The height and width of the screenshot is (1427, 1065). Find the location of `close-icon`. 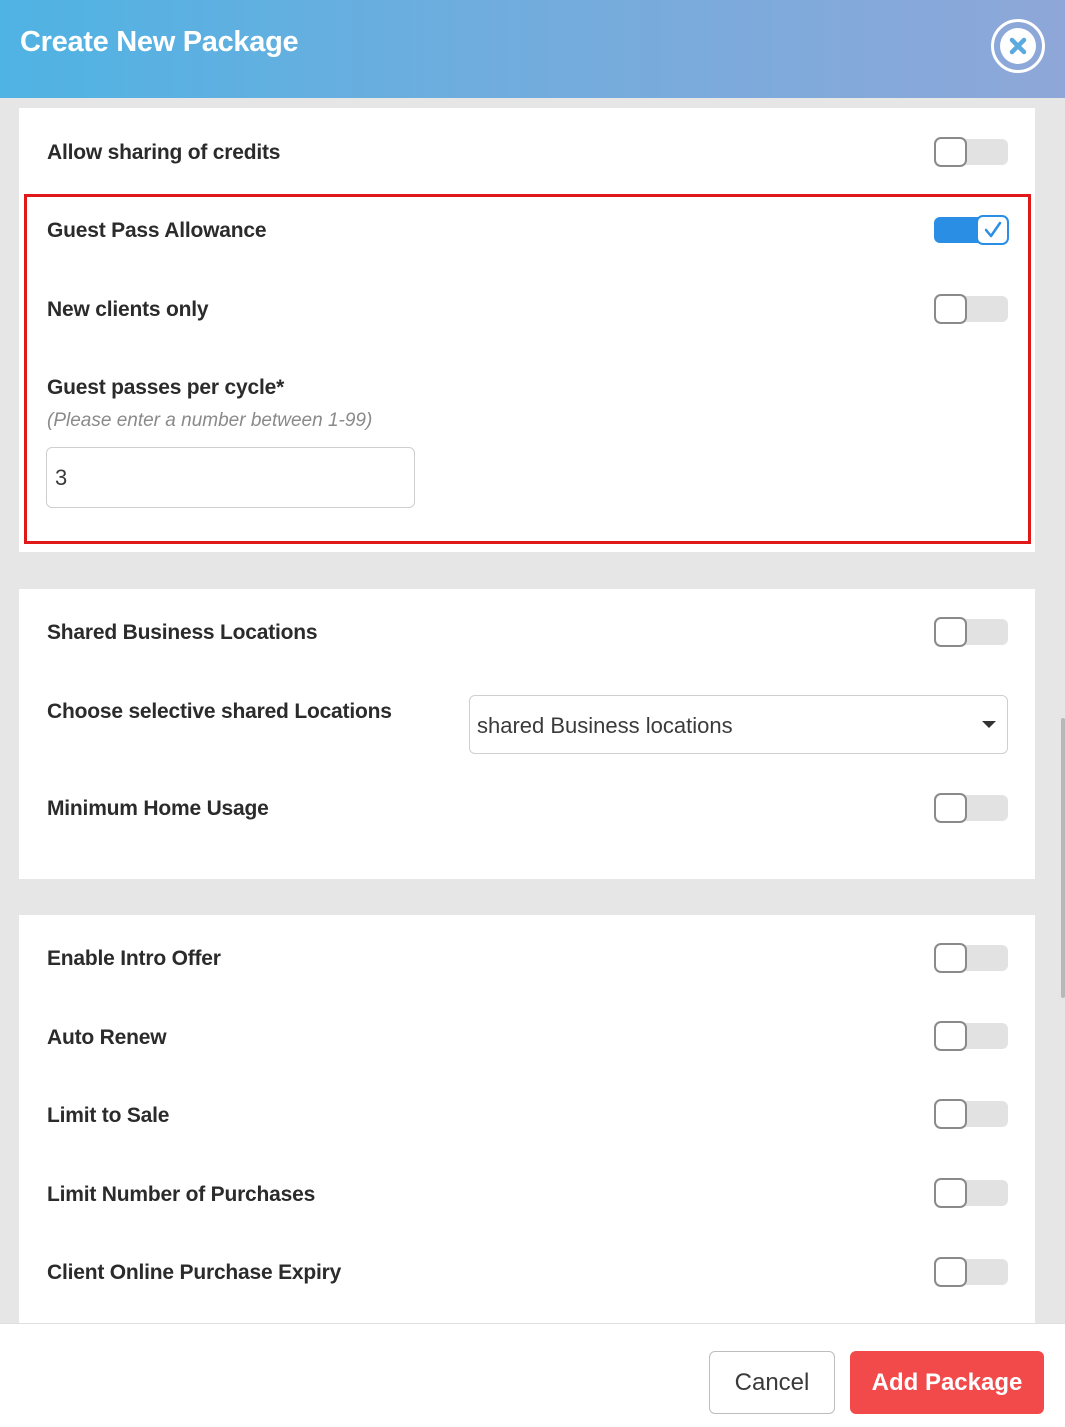

close-icon is located at coordinates (1018, 46).